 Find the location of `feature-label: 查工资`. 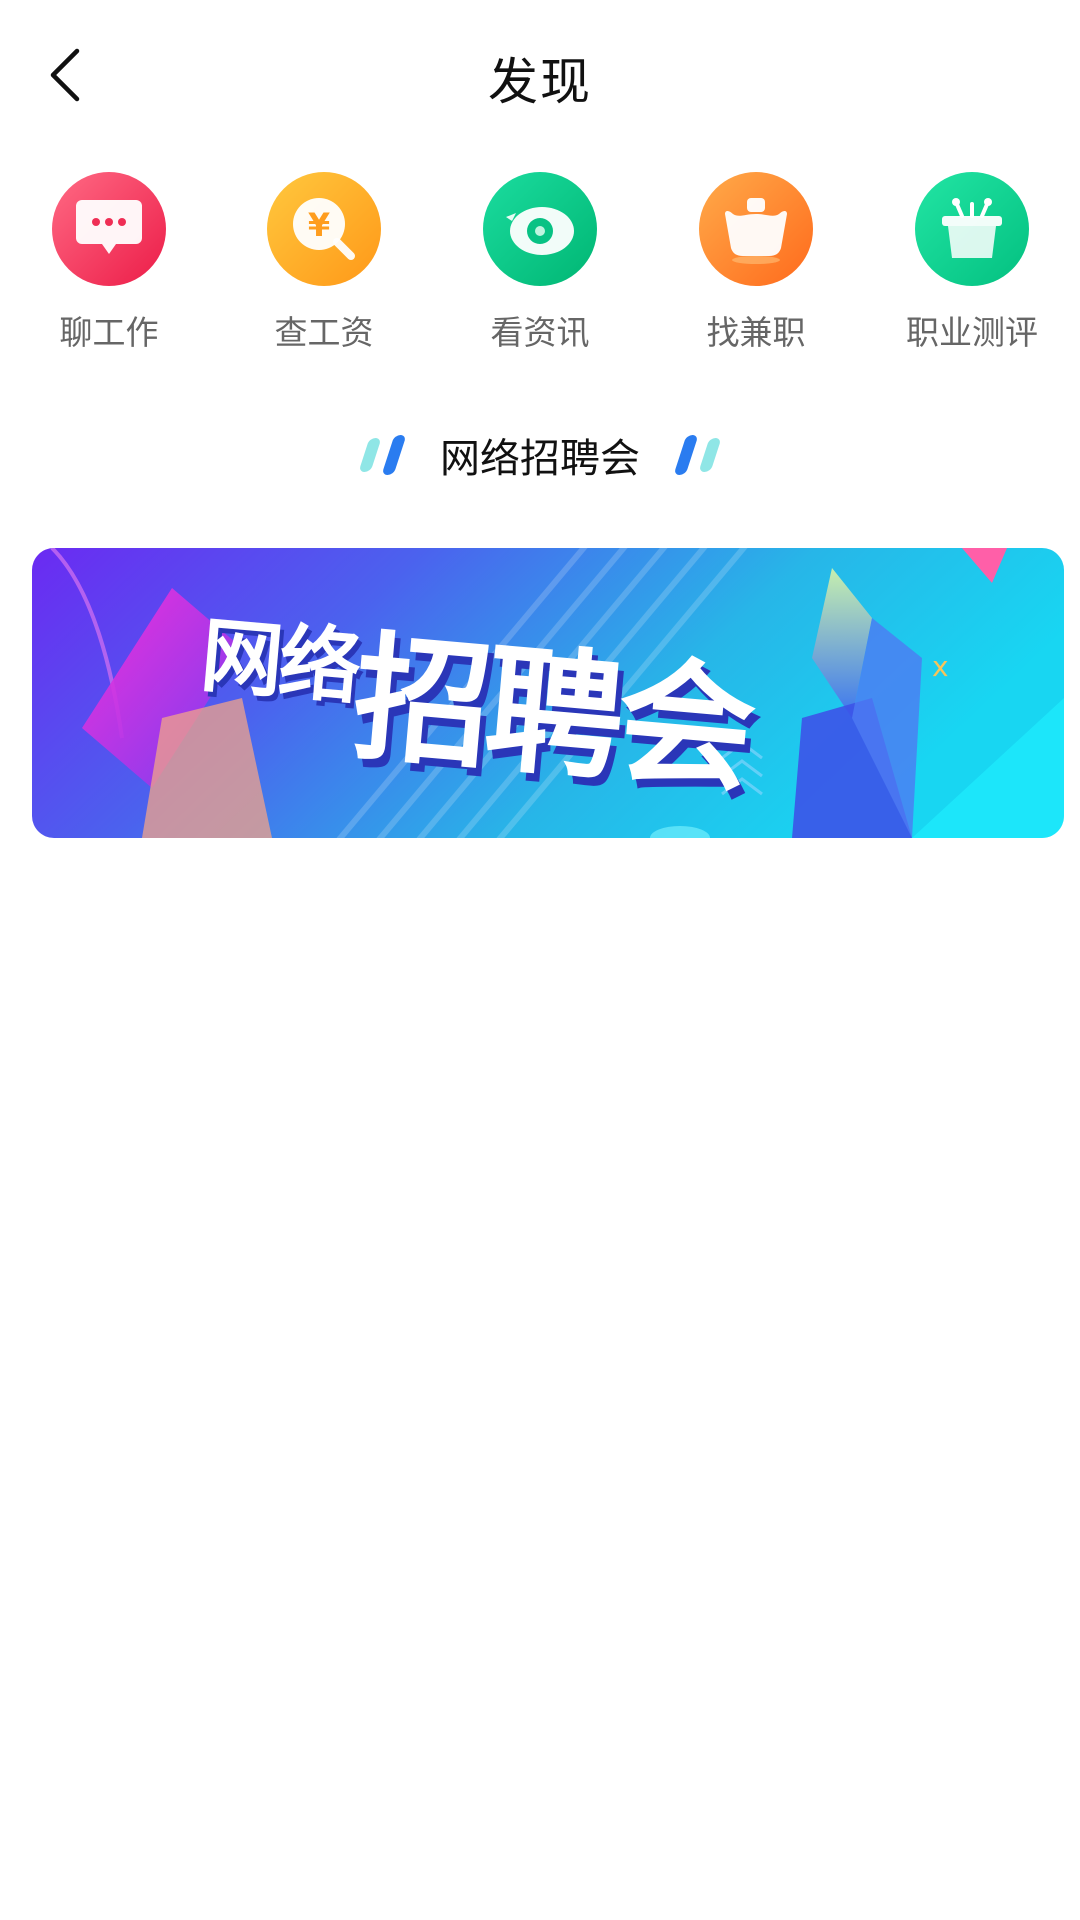

feature-label: 查工资 is located at coordinates (324, 332).